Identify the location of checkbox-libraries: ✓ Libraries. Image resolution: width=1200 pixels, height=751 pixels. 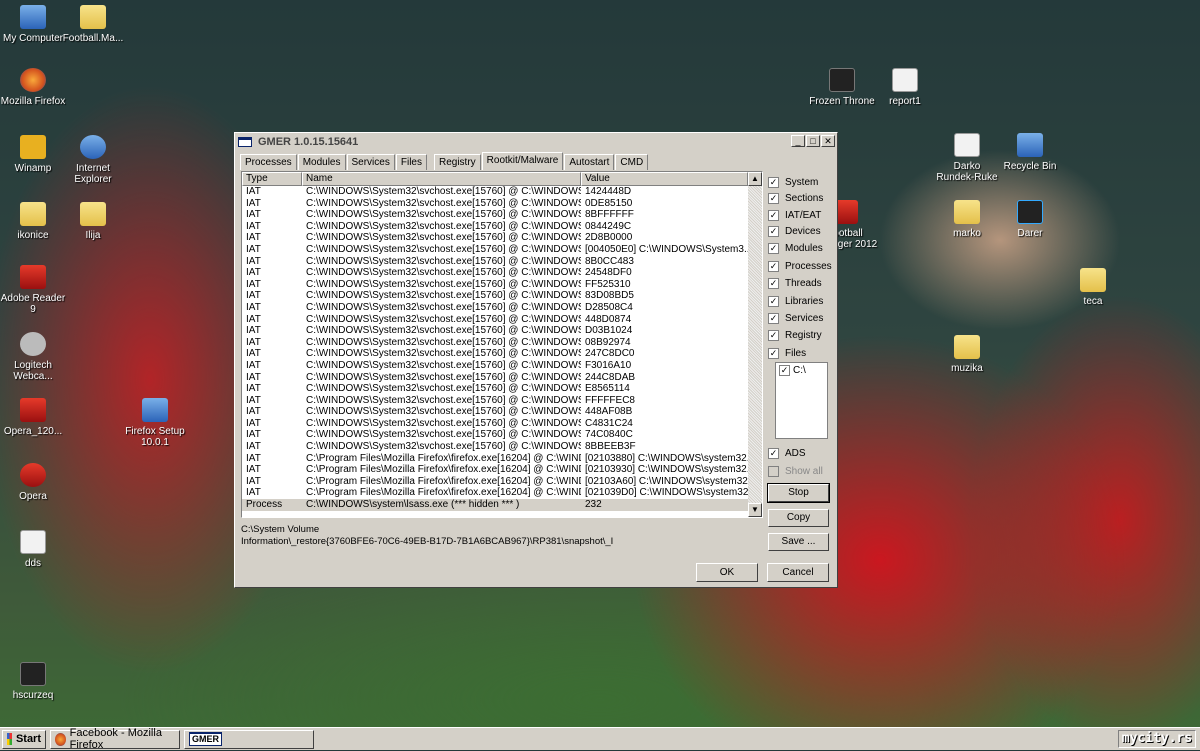
(795, 301).